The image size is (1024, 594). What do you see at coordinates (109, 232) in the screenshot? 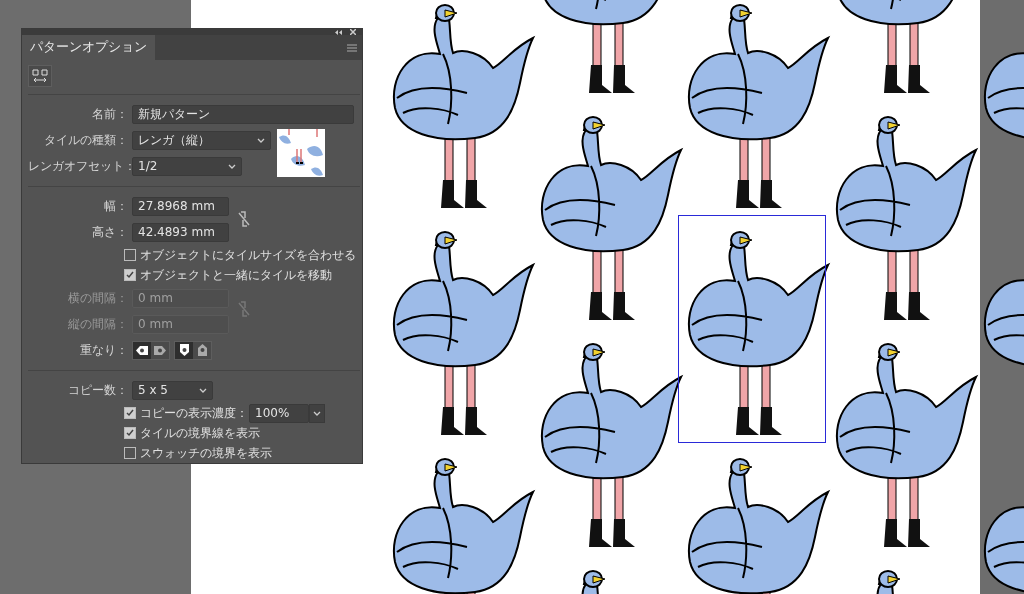
I see `field-label: 高さ：` at bounding box center [109, 232].